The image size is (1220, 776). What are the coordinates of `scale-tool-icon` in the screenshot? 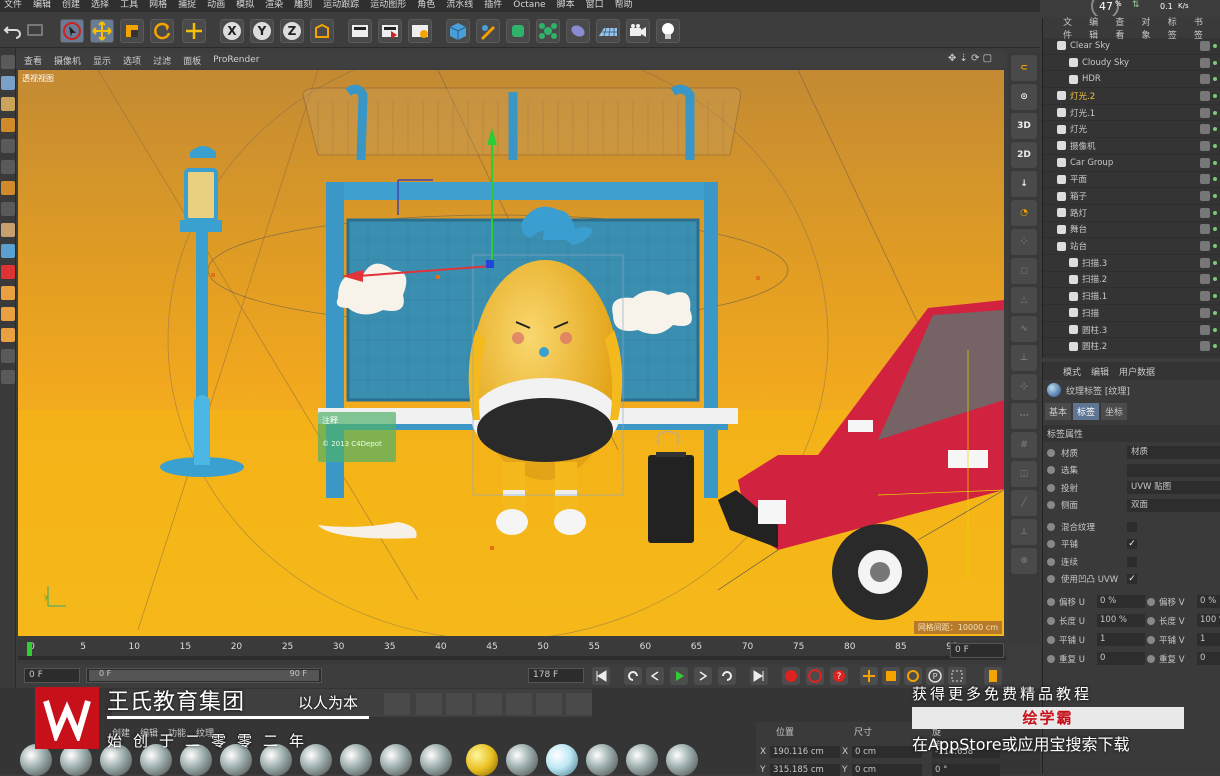 It's located at (132, 31).